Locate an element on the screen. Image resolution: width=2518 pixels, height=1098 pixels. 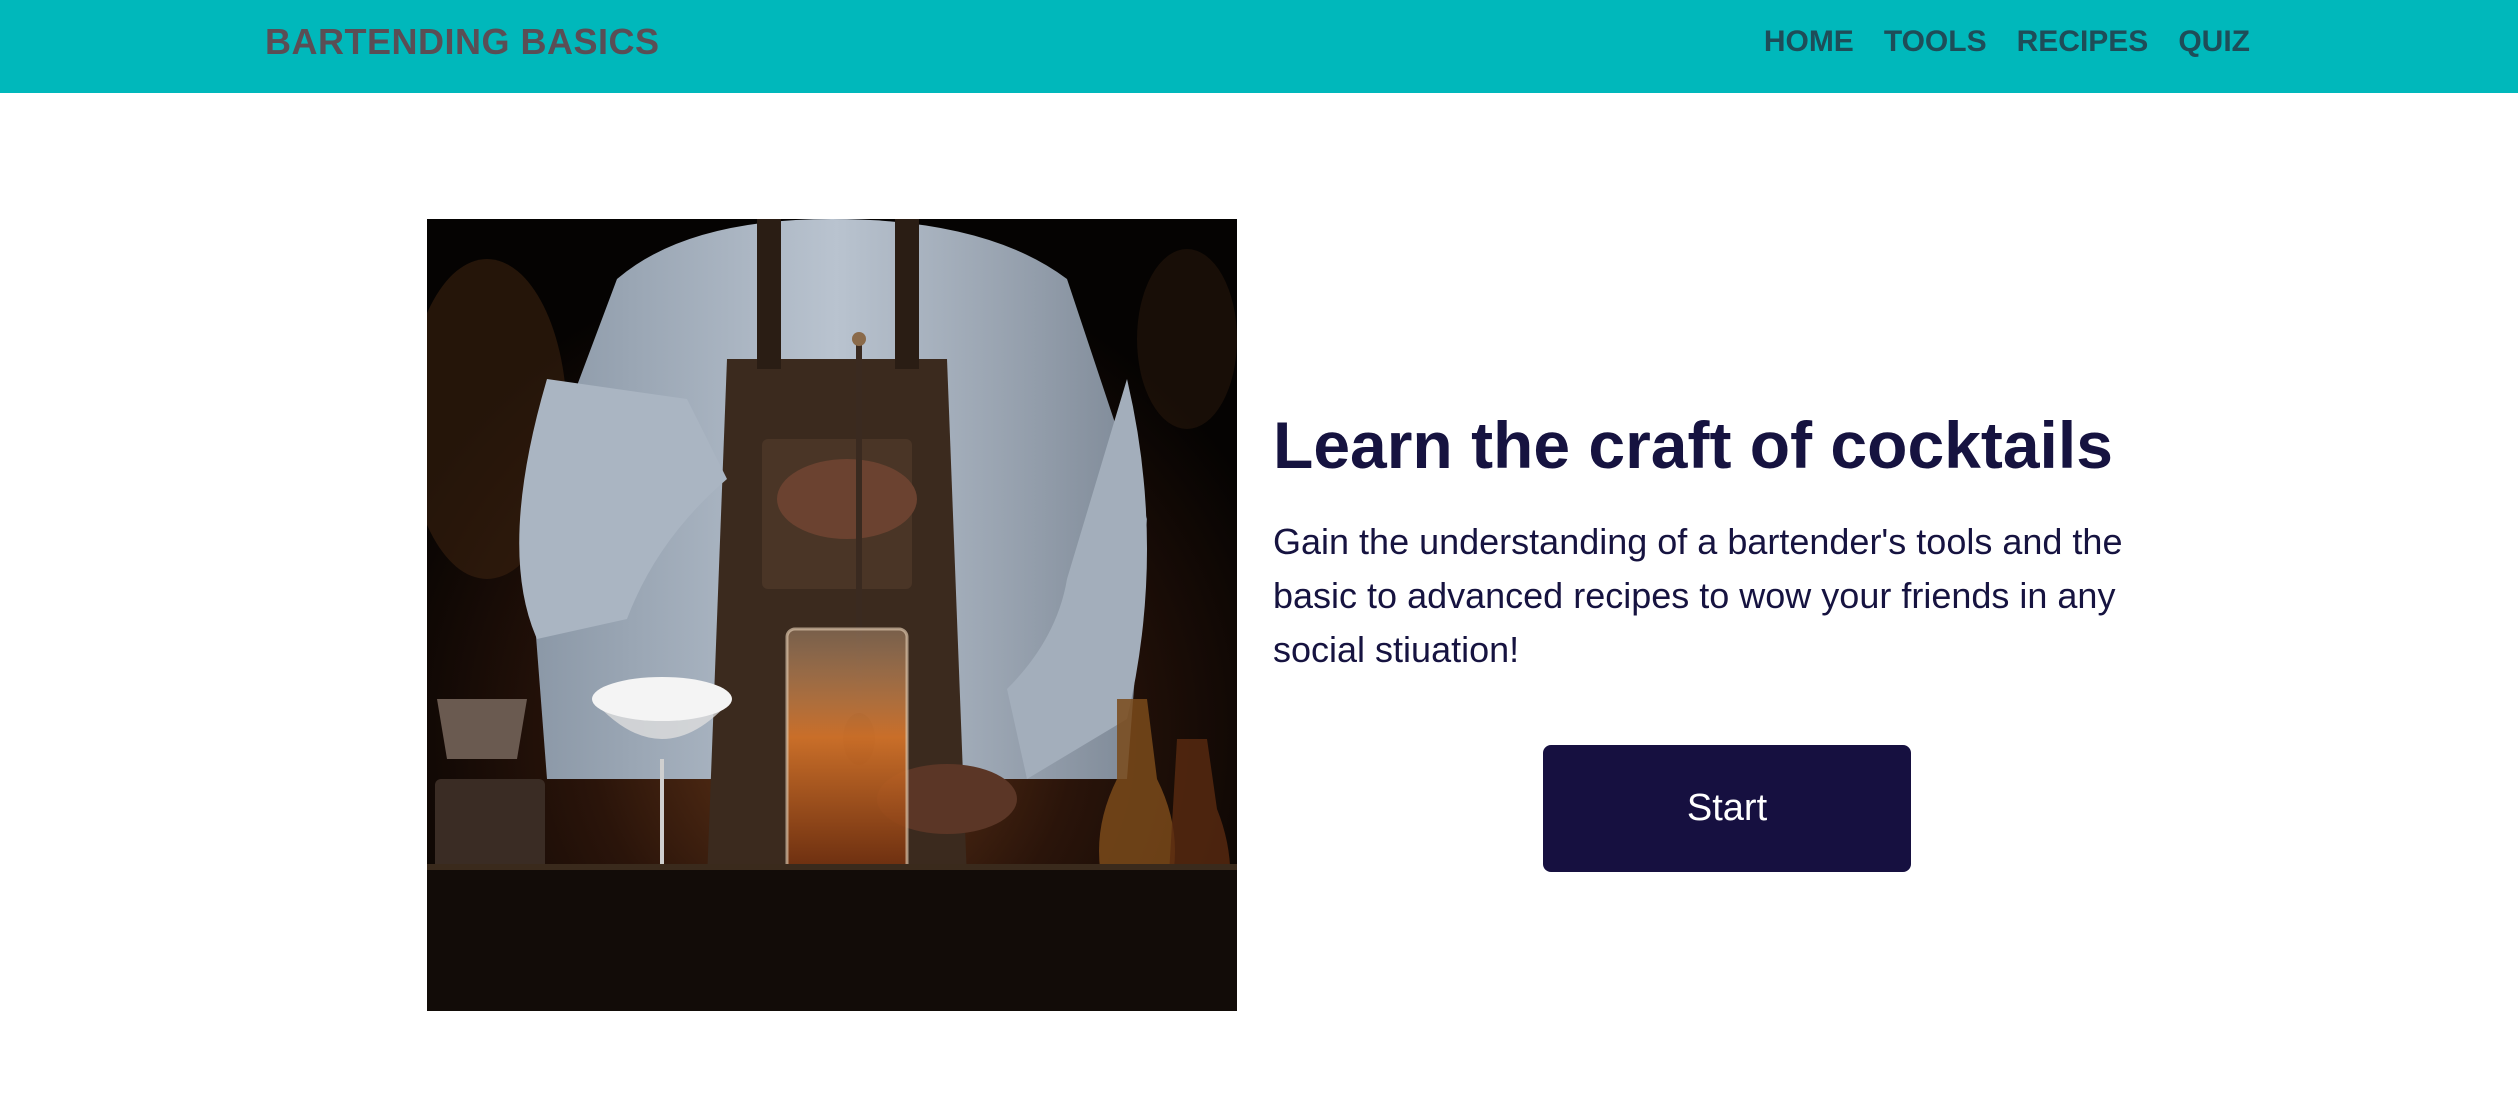
nav-link-home: HOME is located at coordinates (1809, 42).